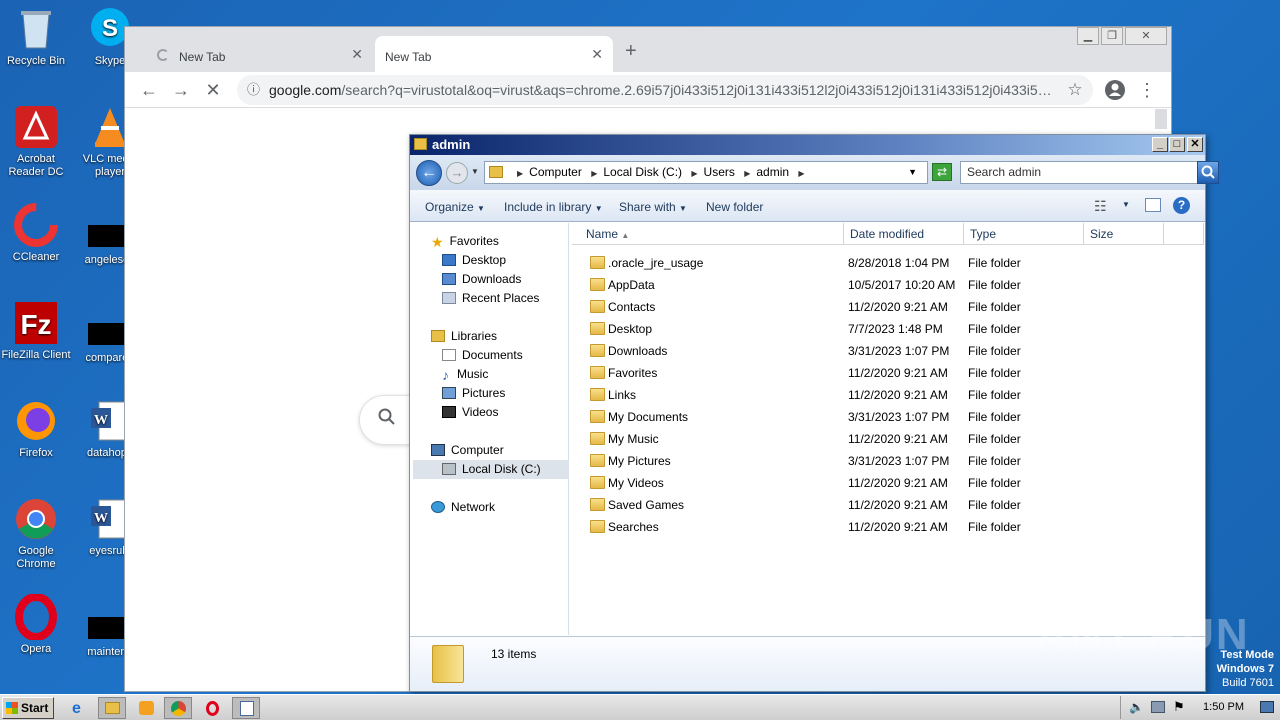  Describe the element at coordinates (1179, 707) in the screenshot. I see `action-center-flag-icon: ⚑` at that location.